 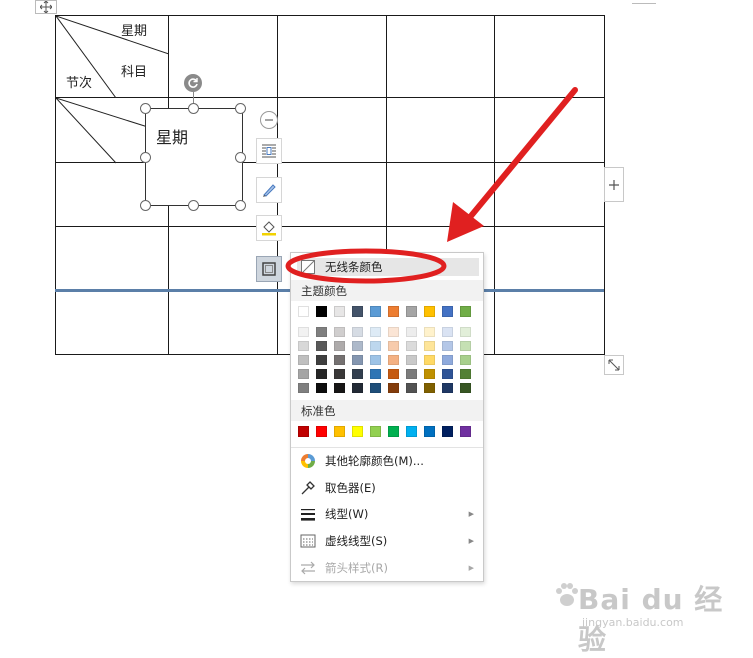 What do you see at coordinates (240, 108) in the screenshot?
I see `resize-handle-ne` at bounding box center [240, 108].